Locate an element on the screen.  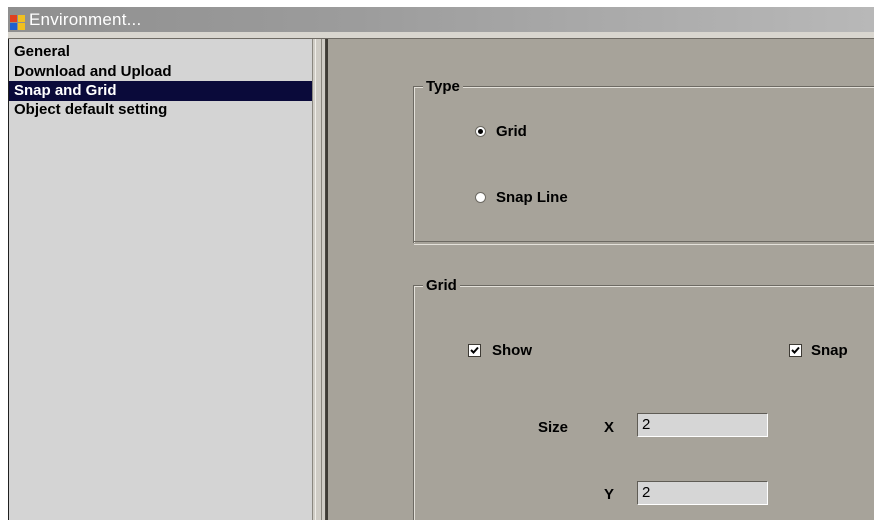
snap-grid-label: Snap is located at coordinates (829, 351).